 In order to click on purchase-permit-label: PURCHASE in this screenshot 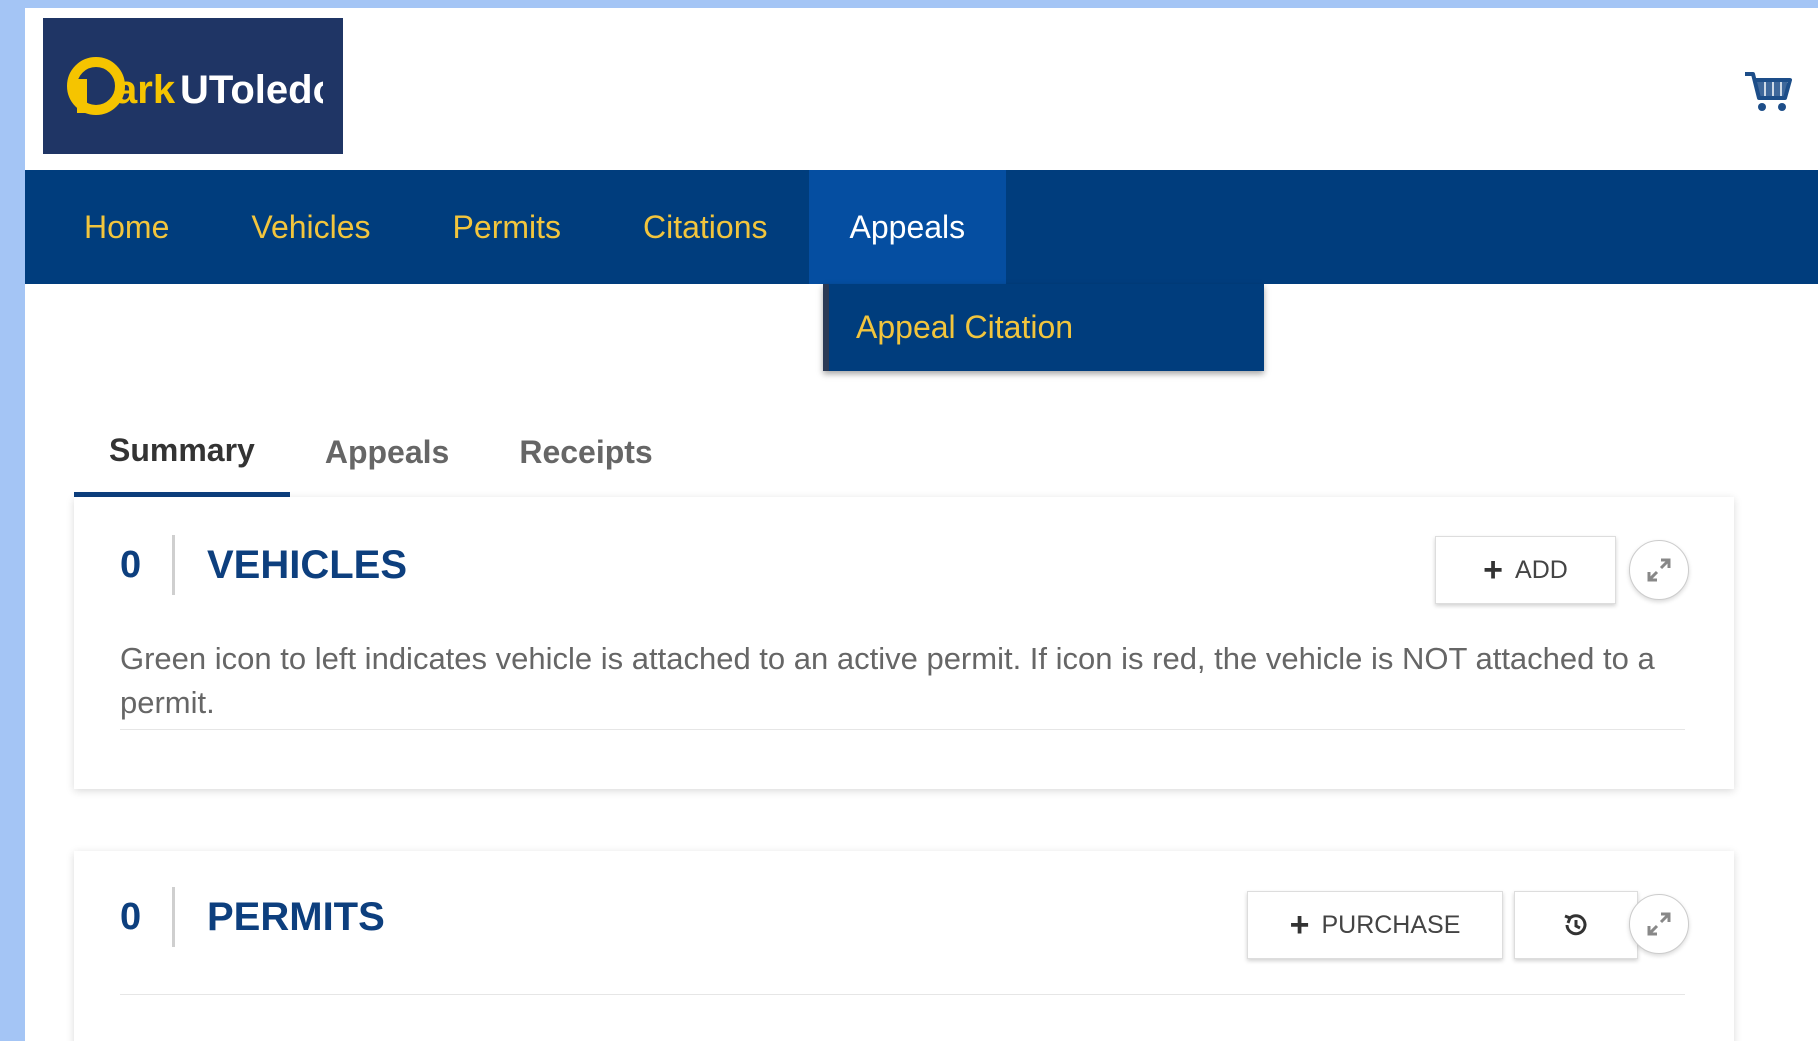, I will do `click(1391, 924)`.